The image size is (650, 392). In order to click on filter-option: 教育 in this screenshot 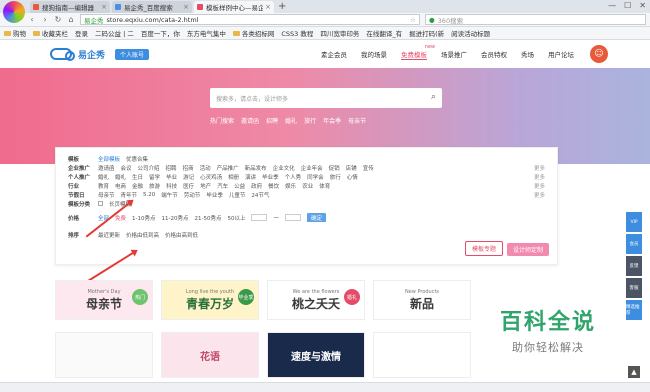, I will do `click(103, 186)`.